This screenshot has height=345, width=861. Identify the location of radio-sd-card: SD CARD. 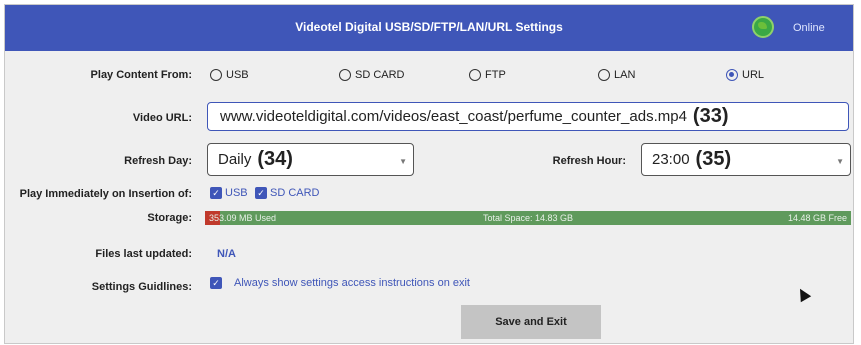
(372, 75).